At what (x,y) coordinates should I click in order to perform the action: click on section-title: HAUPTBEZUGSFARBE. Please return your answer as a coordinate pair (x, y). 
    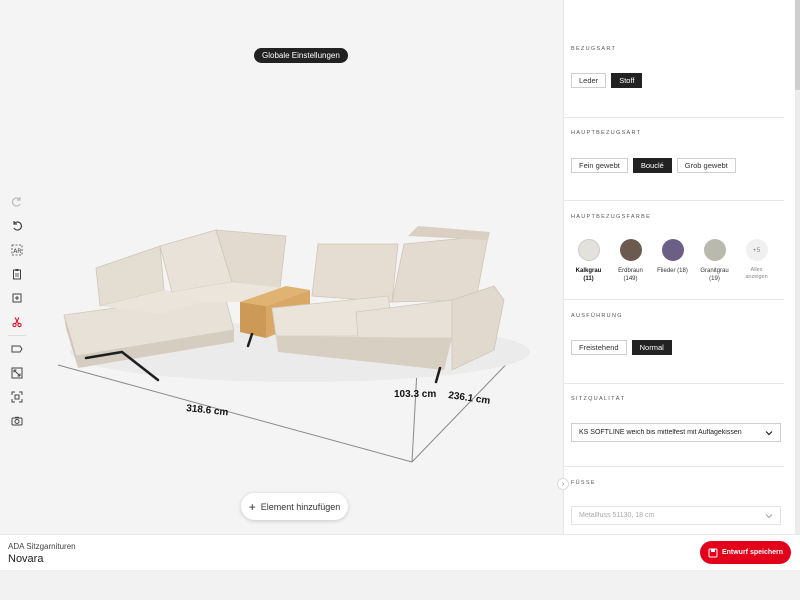
    Looking at the image, I should click on (611, 217).